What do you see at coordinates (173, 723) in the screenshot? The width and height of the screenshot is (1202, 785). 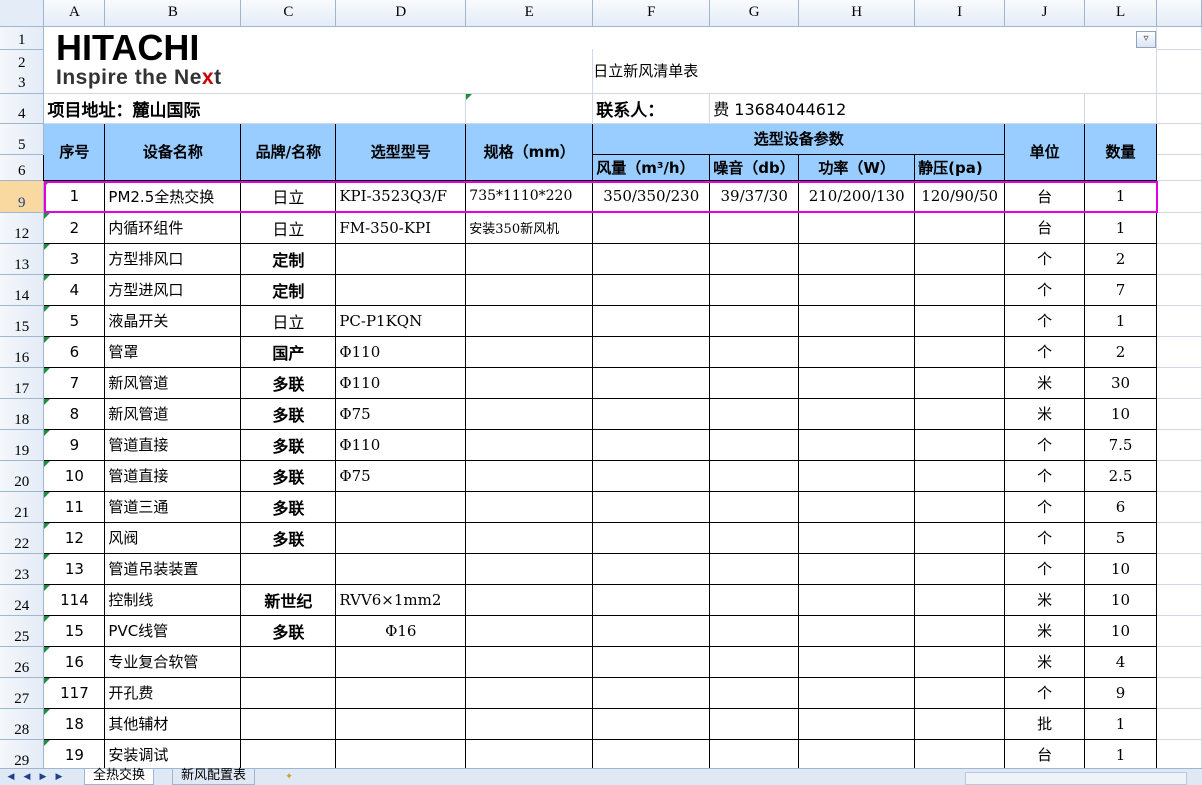 I see `name-cell: 其他辅材` at bounding box center [173, 723].